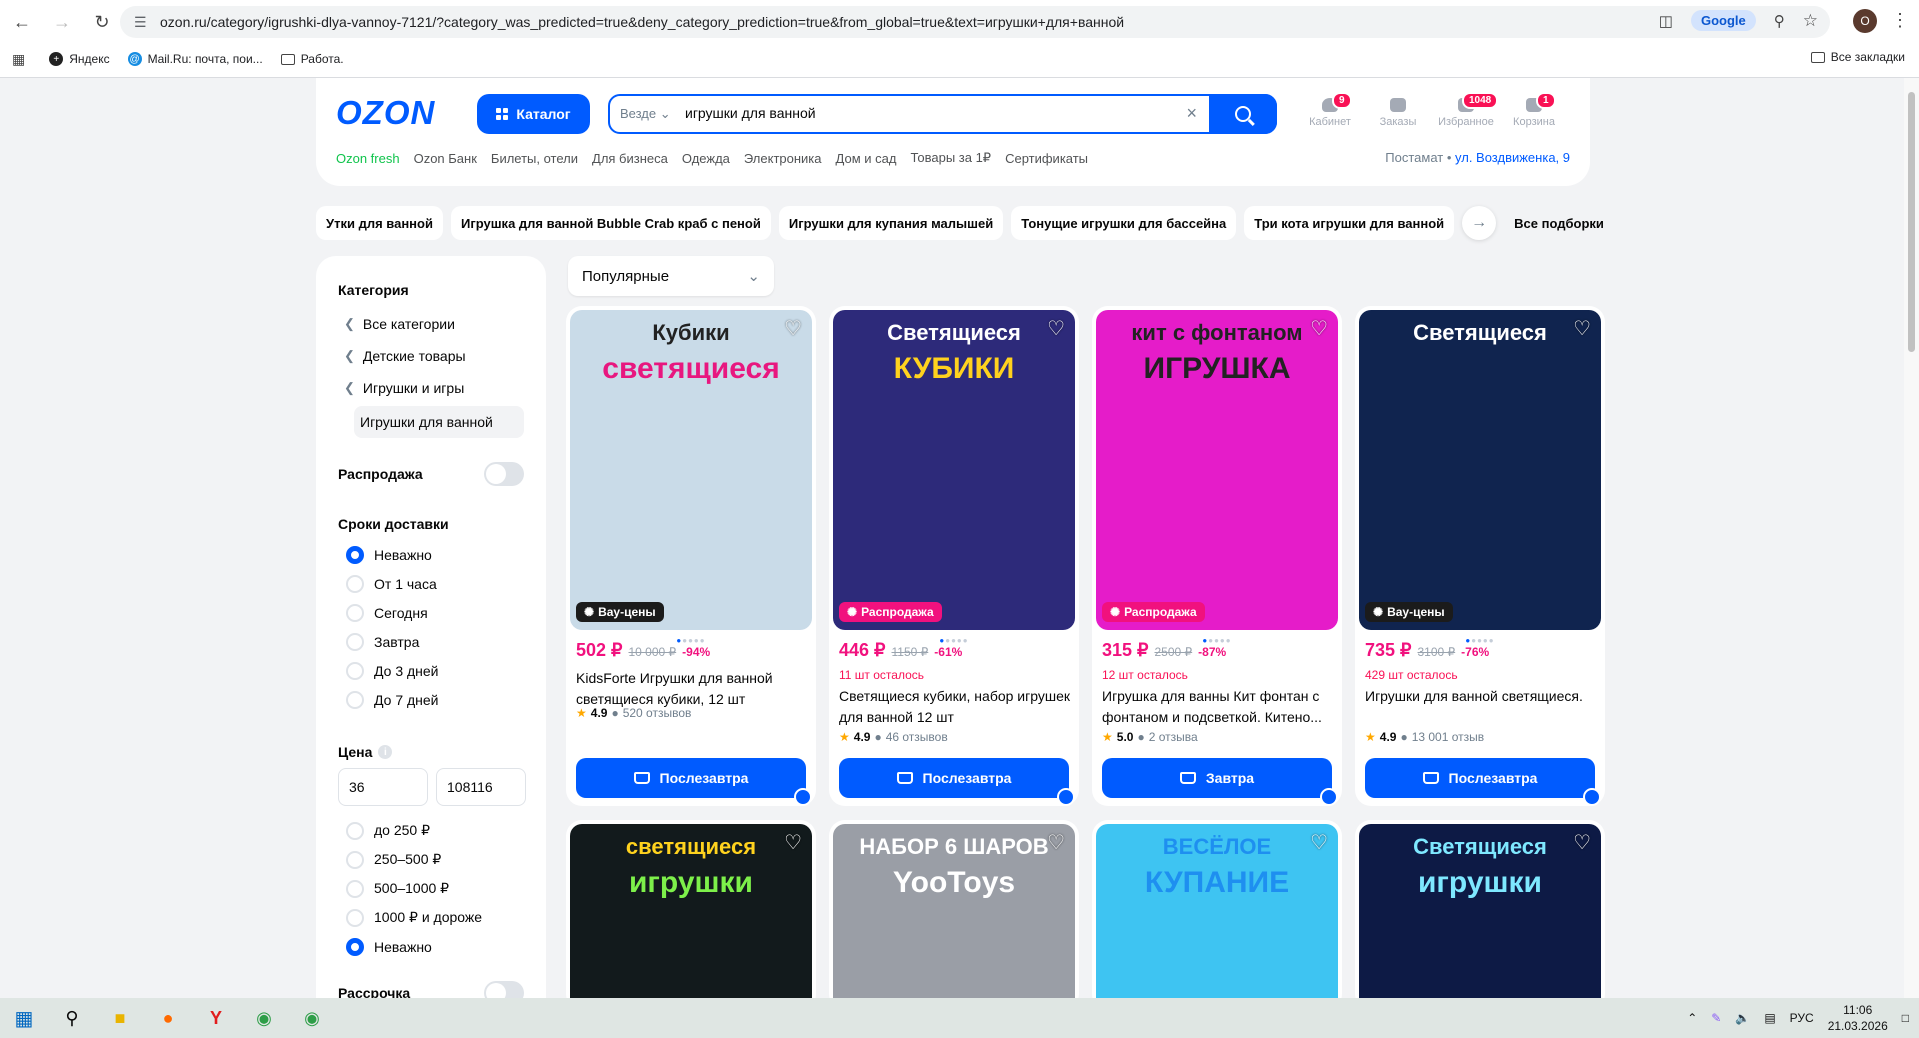 The image size is (1919, 1038). I want to click on rating: ★ 4.9 ● 46 отзывов, so click(893, 737).